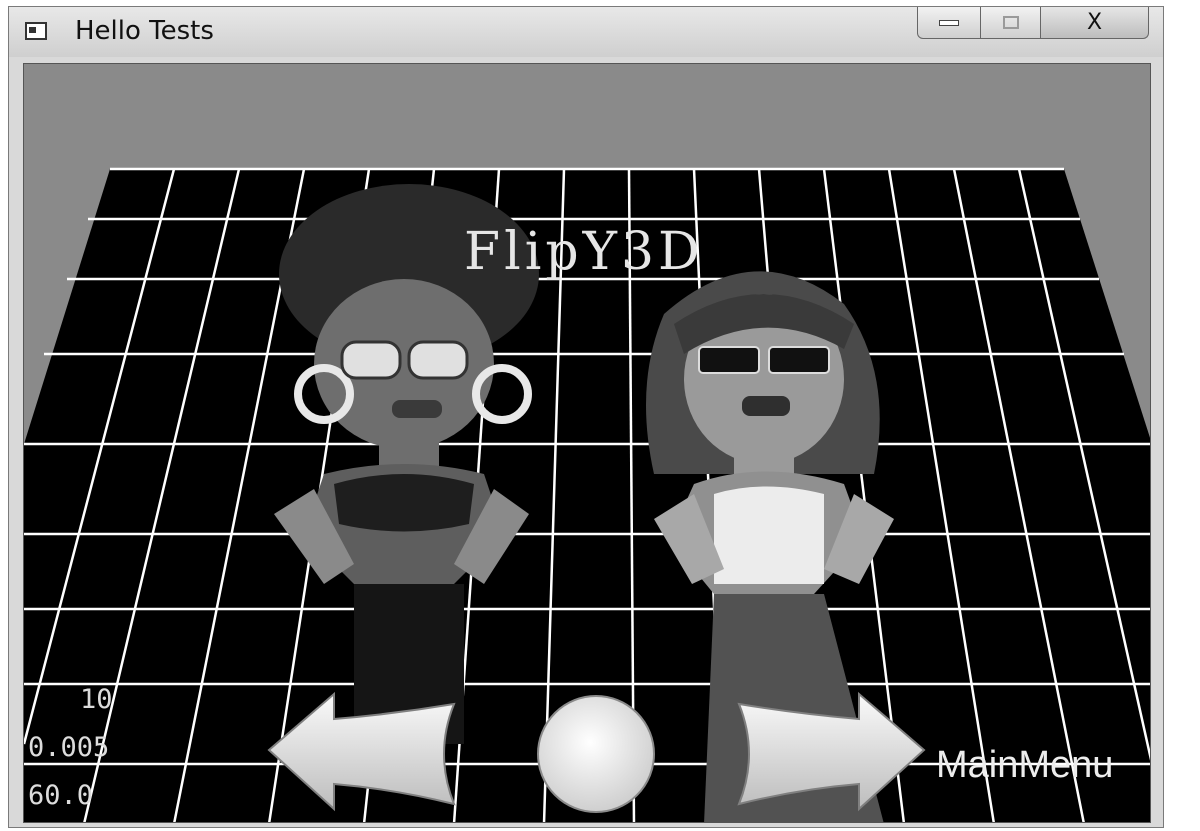  What do you see at coordinates (61, 795) in the screenshot?
I see `stat-line-3: 60.0` at bounding box center [61, 795].